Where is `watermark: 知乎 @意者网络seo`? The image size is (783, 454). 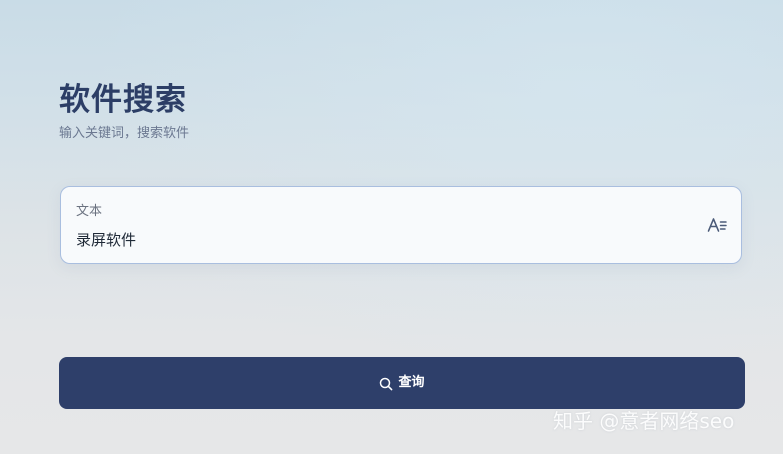
watermark: 知乎 @意者网络seo is located at coordinates (644, 421).